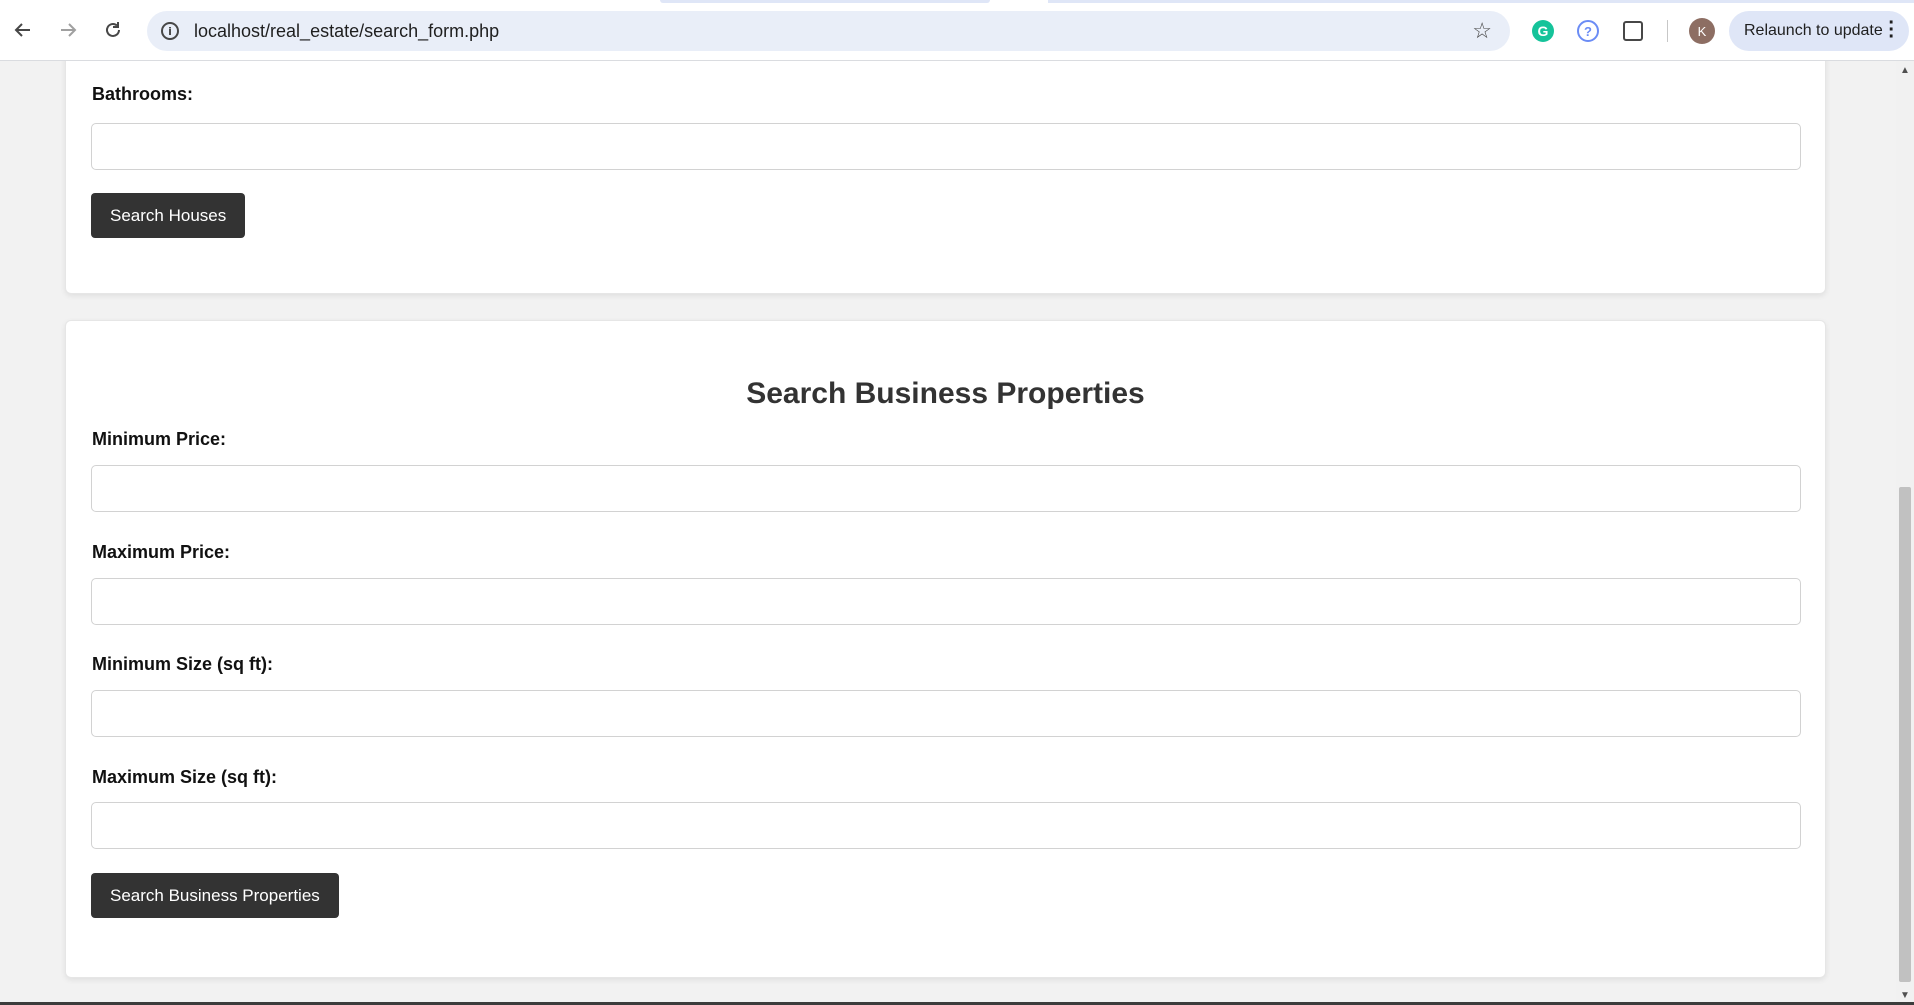 The height and width of the screenshot is (1005, 1914). Describe the element at coordinates (1905, 995) in the screenshot. I see `scroll-down-arrow-icon: ▼` at that location.